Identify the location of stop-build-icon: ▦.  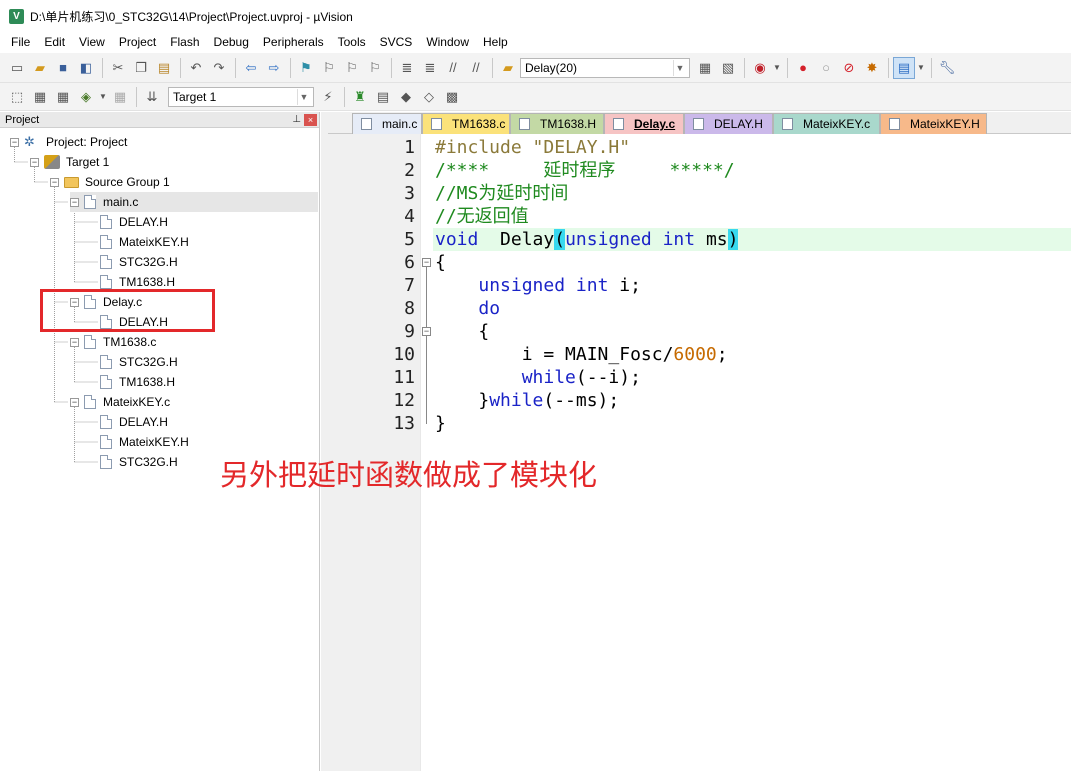
(120, 97).